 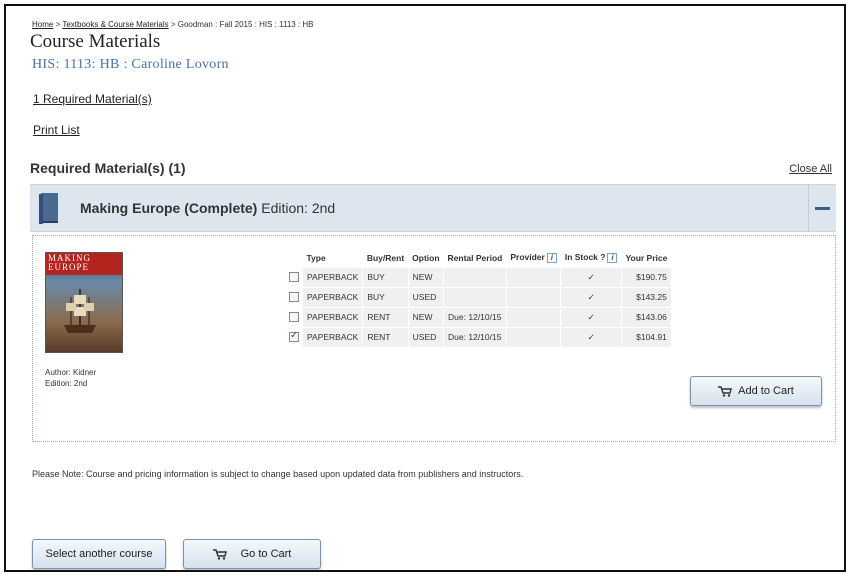 What do you see at coordinates (646, 277) in the screenshot?
I see `cell-price: $190.75` at bounding box center [646, 277].